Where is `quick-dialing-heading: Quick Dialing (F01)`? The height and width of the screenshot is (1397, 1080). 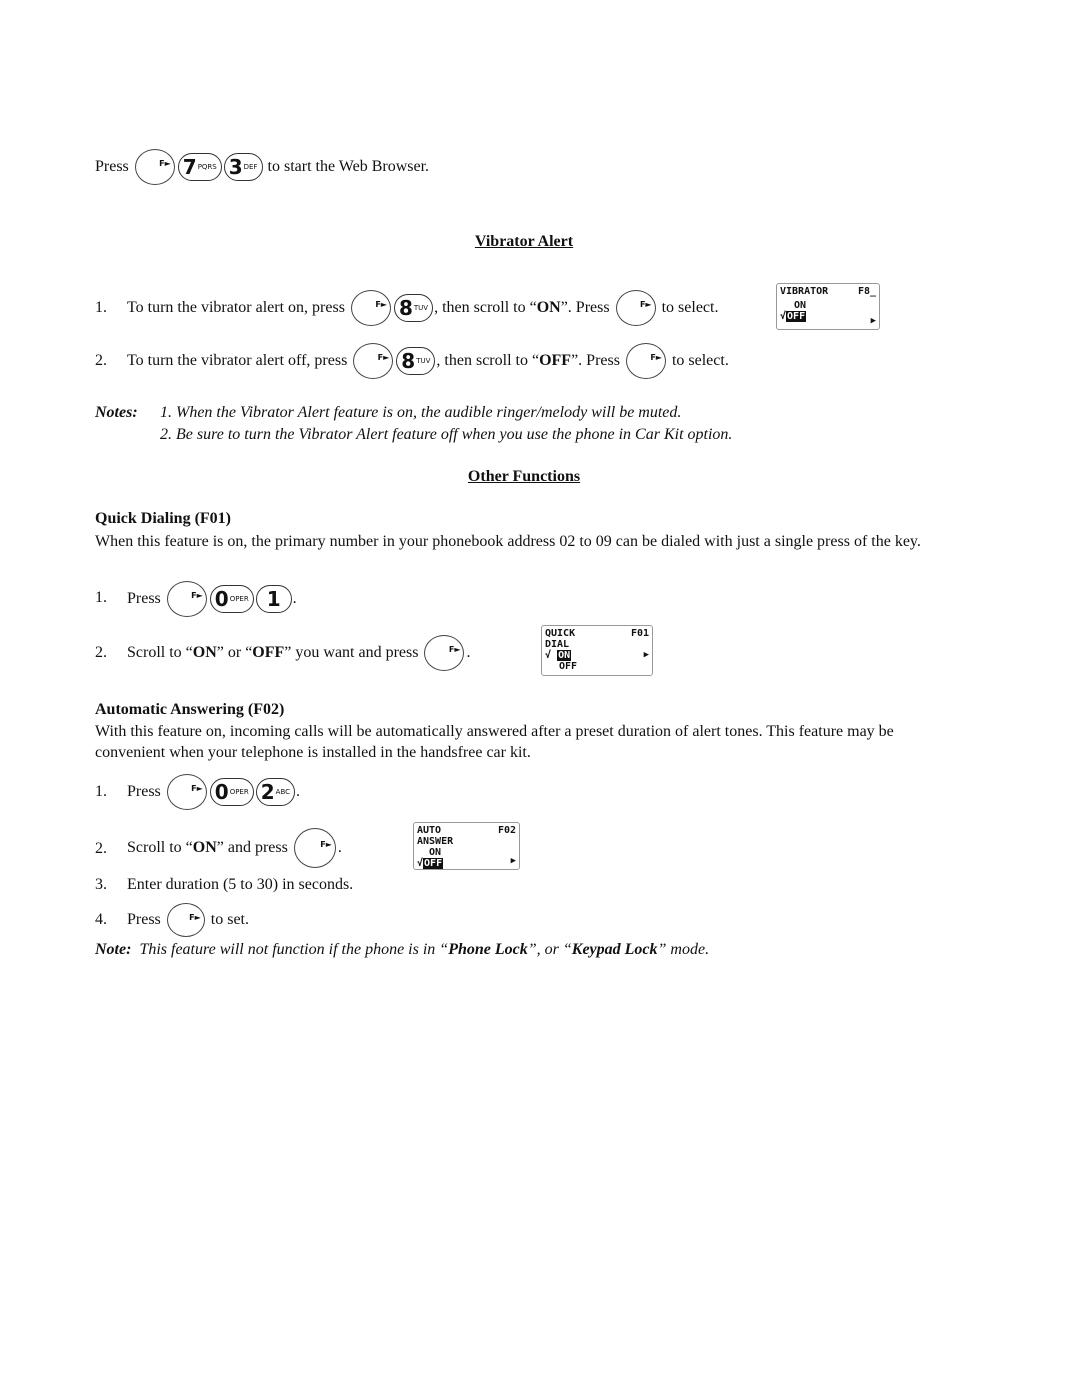 quick-dialing-heading: Quick Dialing (F01) is located at coordinates (163, 518).